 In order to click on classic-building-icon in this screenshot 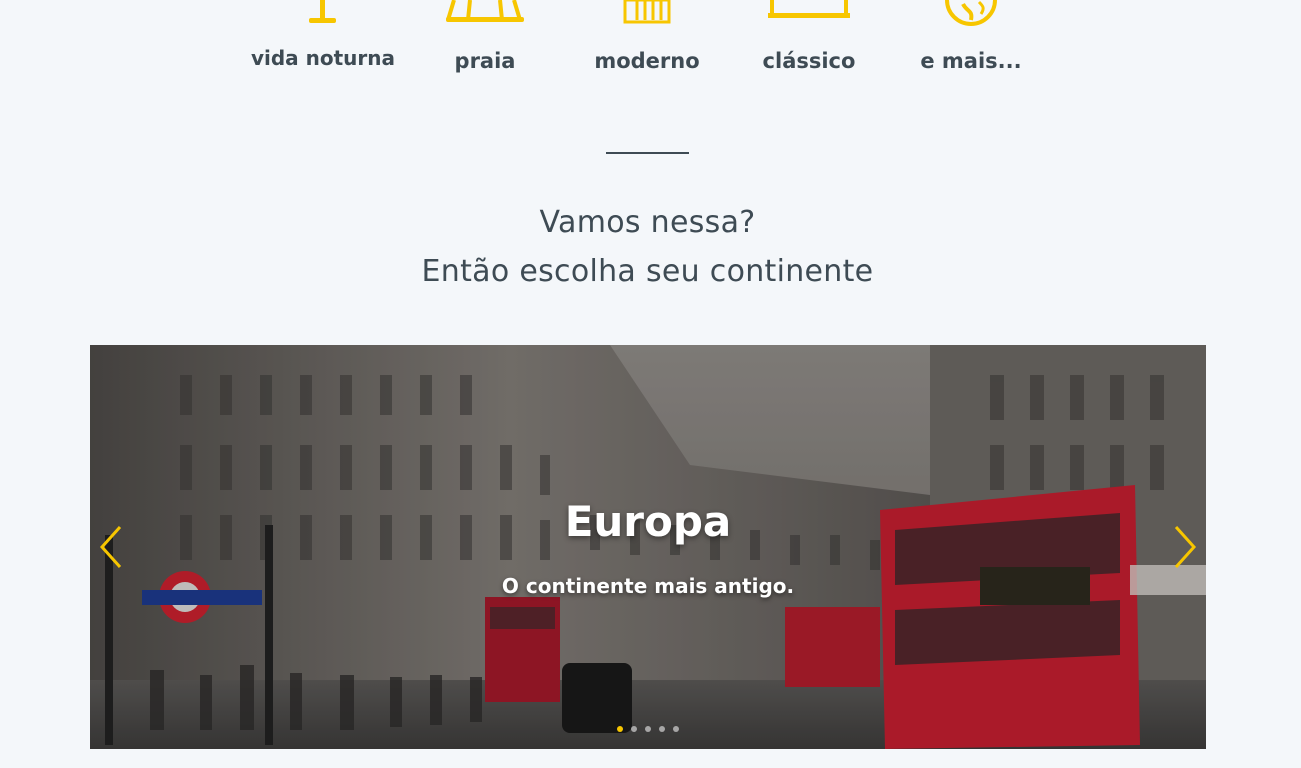, I will do `click(809, 9)`.